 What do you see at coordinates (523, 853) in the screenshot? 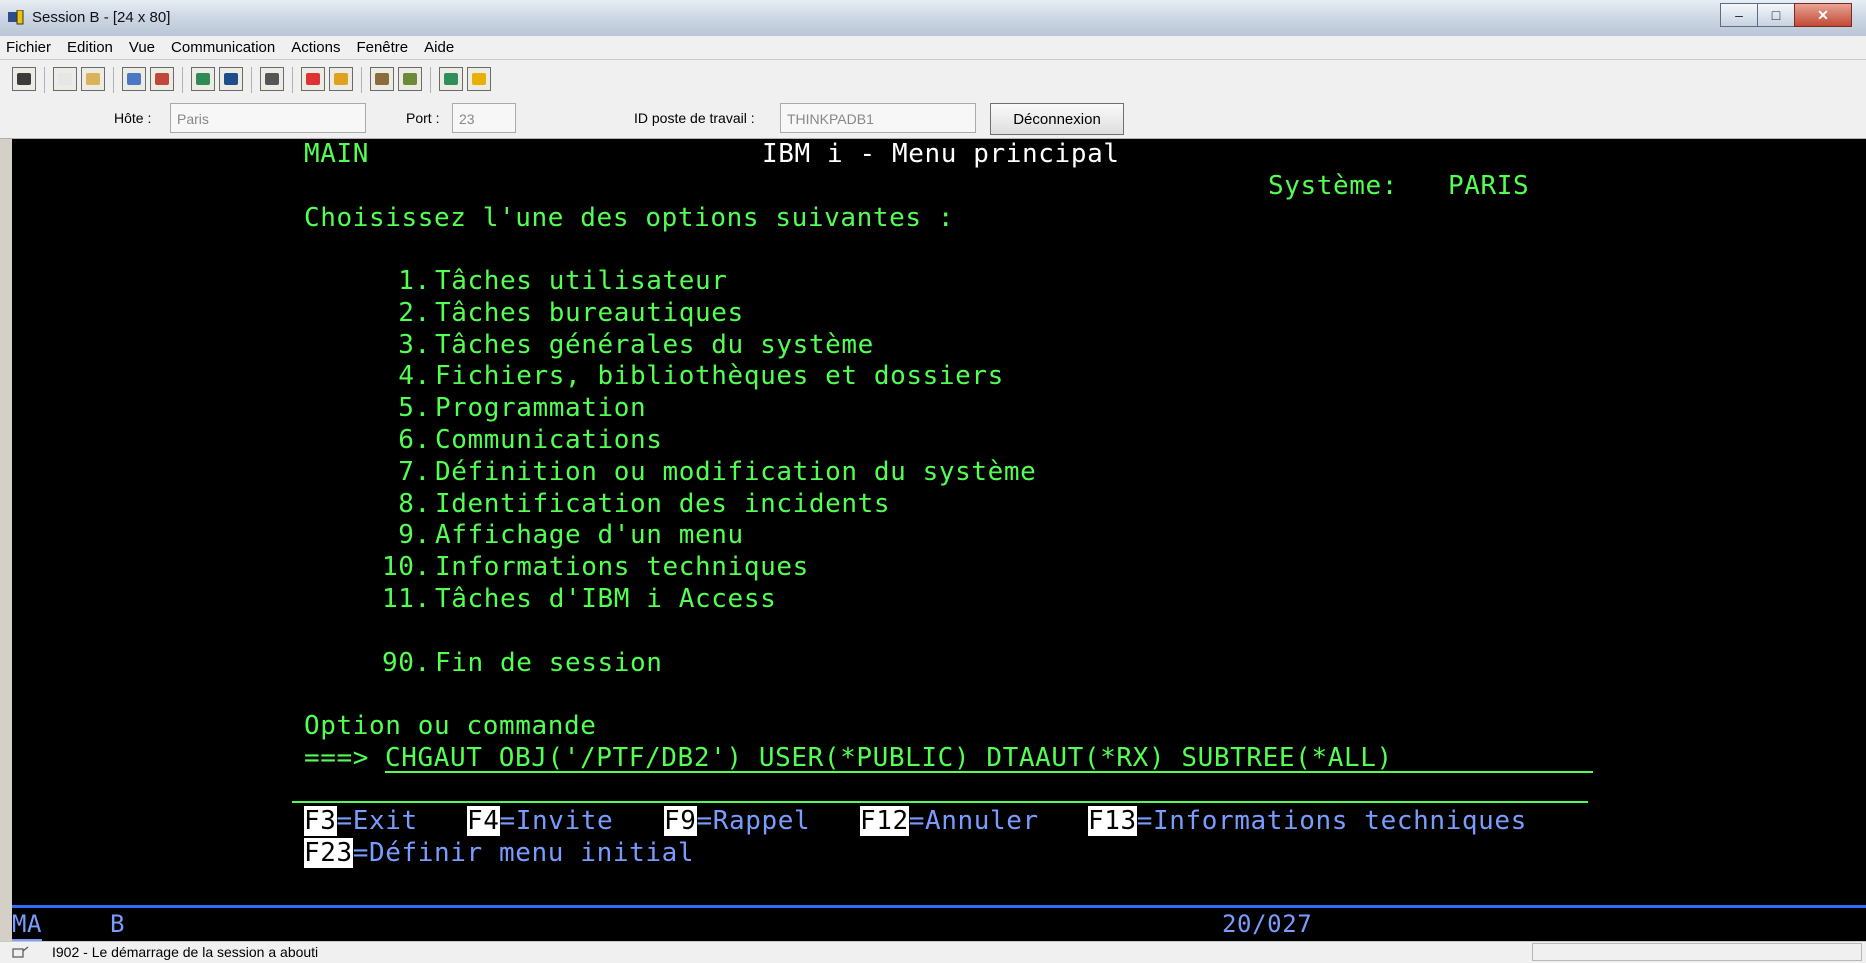
I see `fkey-description: =Définir menu initial` at bounding box center [523, 853].